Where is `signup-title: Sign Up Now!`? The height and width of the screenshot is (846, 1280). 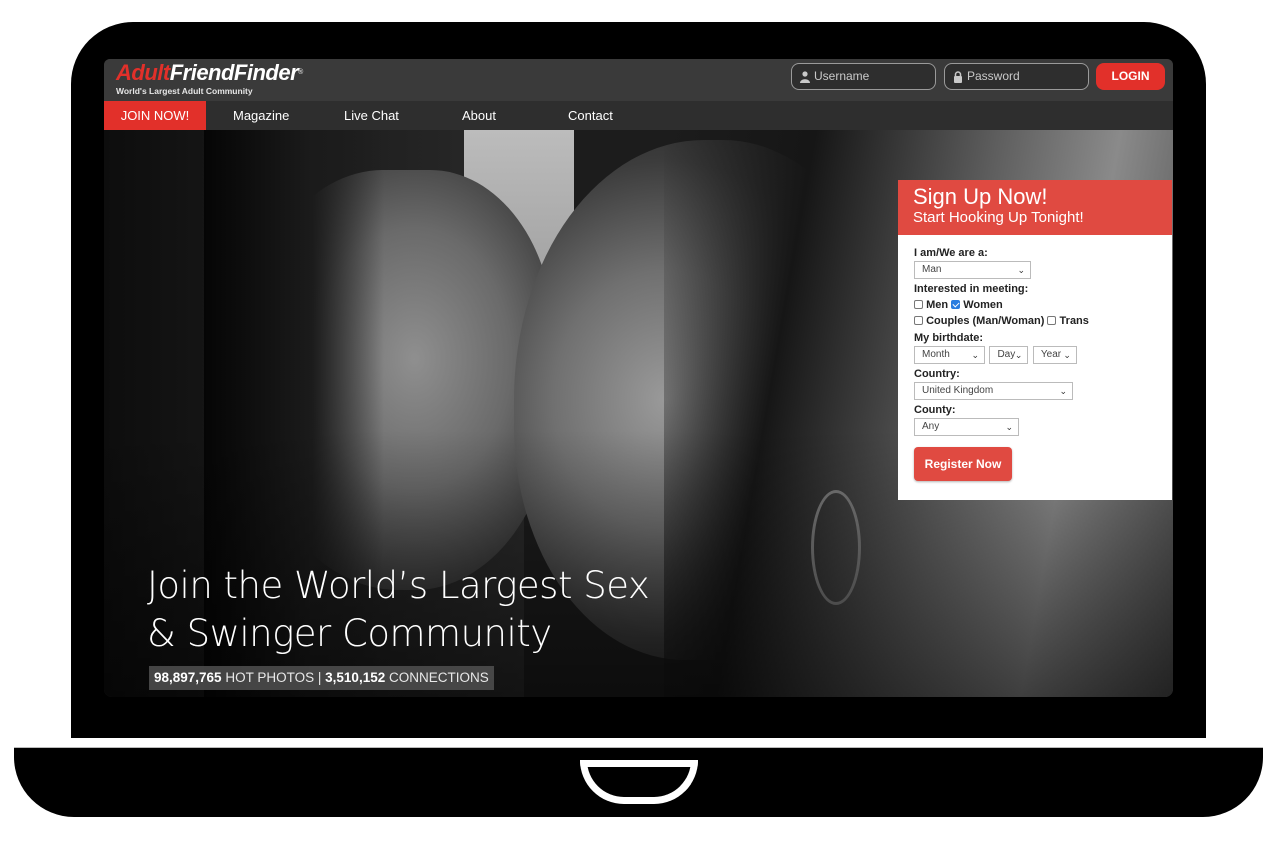 signup-title: Sign Up Now! is located at coordinates (980, 196).